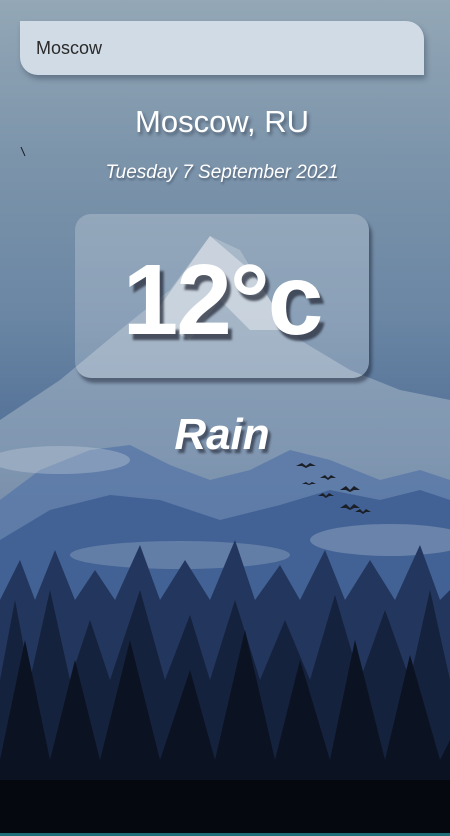  I want to click on search-input, so click(222, 48).